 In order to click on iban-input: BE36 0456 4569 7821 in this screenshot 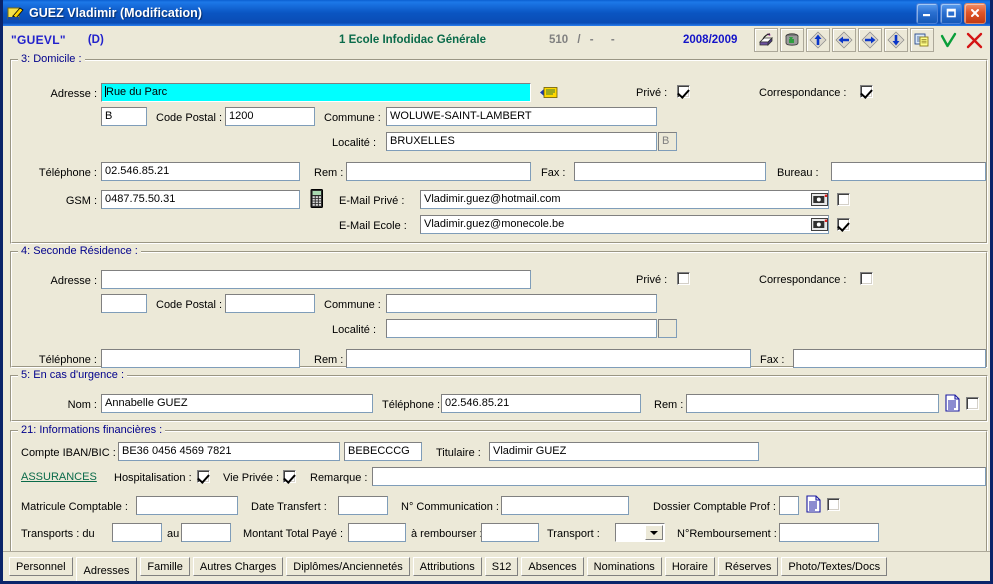, I will do `click(229, 451)`.